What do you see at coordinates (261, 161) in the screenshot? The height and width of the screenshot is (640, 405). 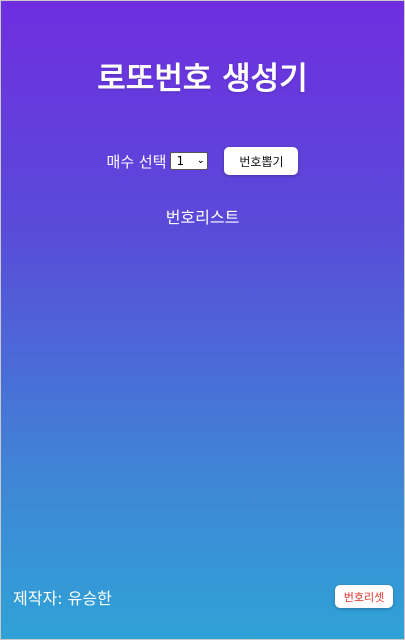 I see `draw-button: 번호뽑기` at bounding box center [261, 161].